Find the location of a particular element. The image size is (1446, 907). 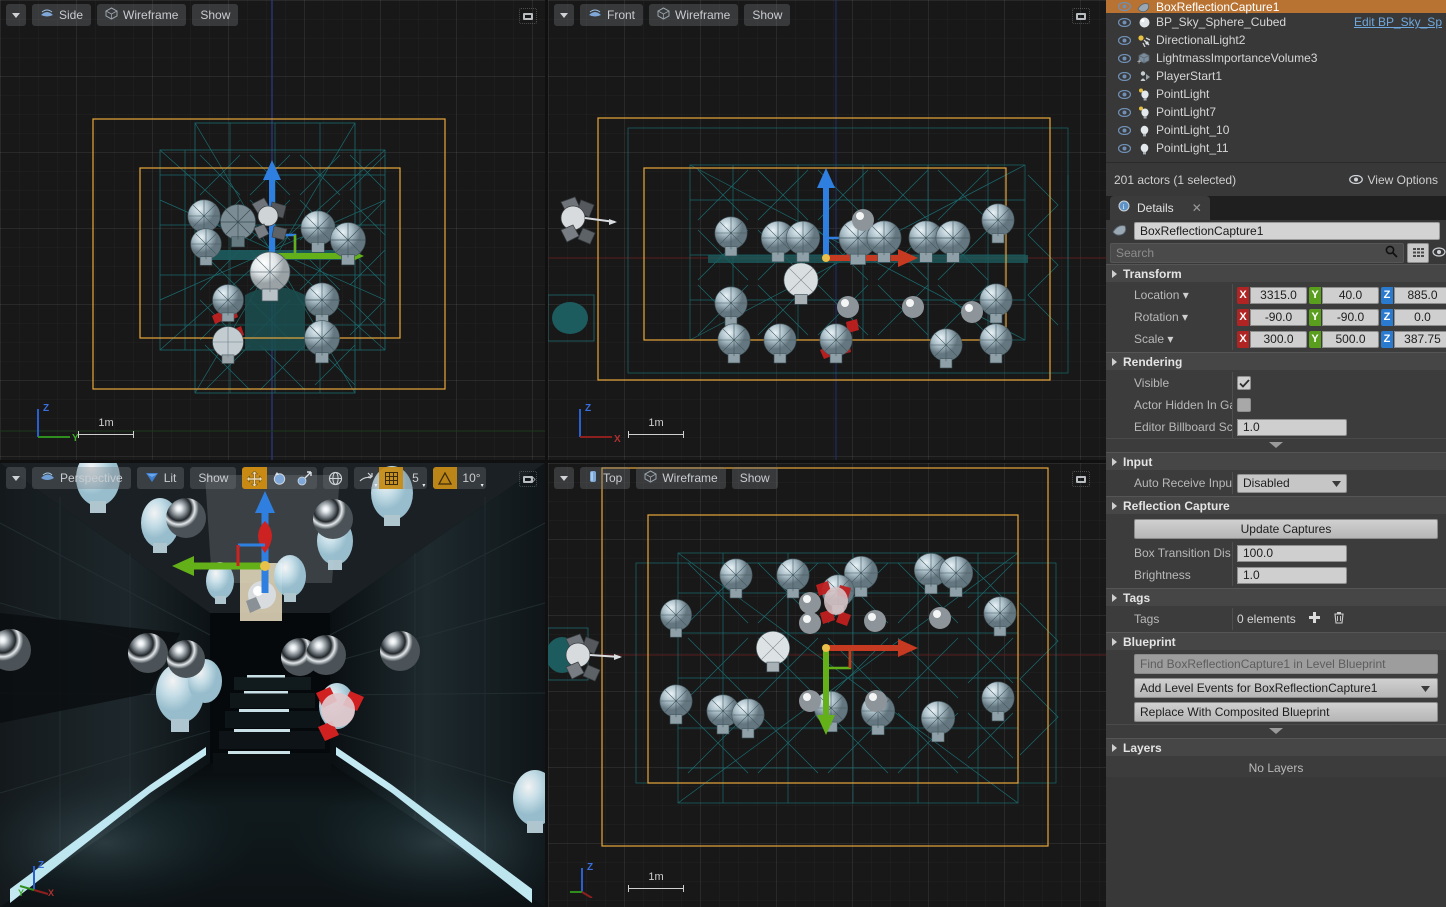

scale-y-field: 500.0 is located at coordinates (1350, 339).